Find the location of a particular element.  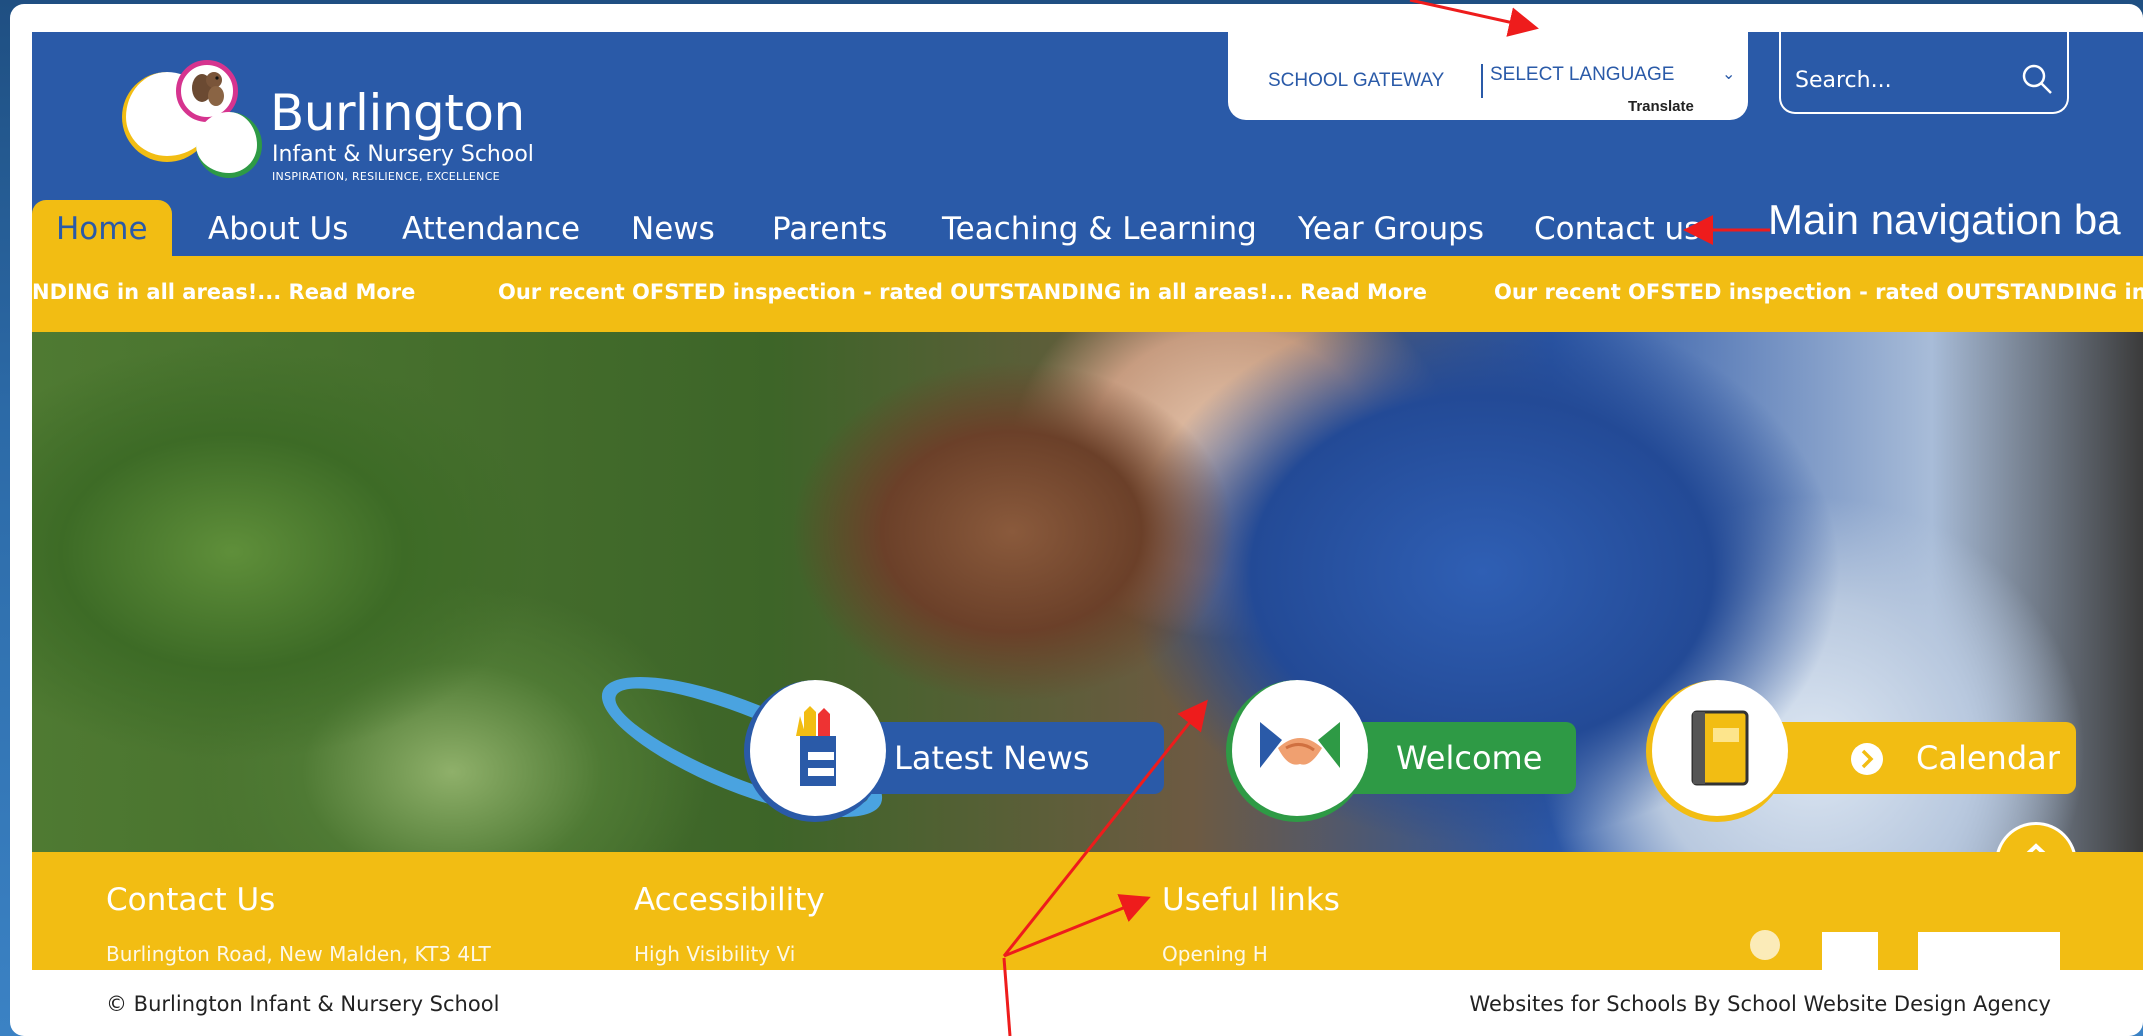

nav-item-teaching-learning: Teaching & Learning is located at coordinates (1099, 228).